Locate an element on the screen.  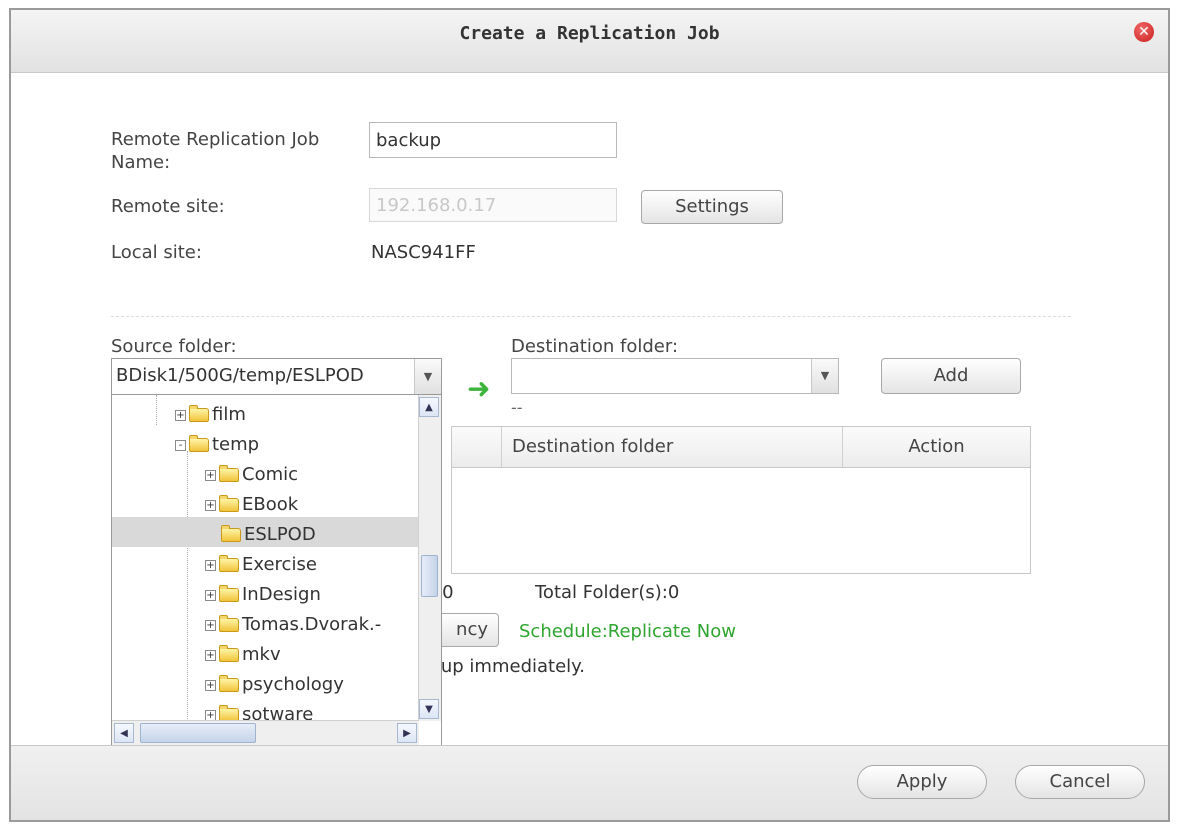
tree-item-label: temp is located at coordinates (236, 444).